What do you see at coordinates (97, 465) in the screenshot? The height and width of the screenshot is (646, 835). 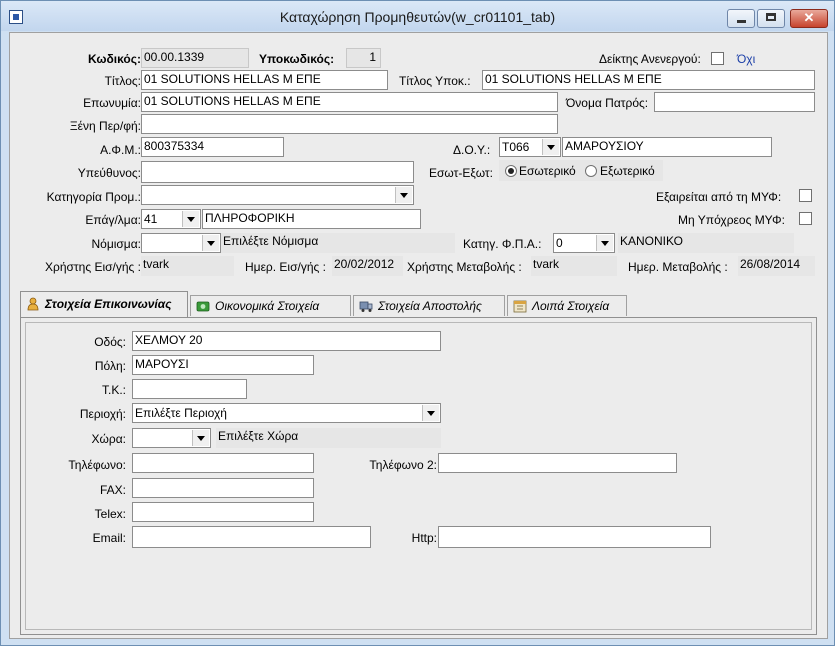 I see `phone-label: Τηλέφωνο:` at bounding box center [97, 465].